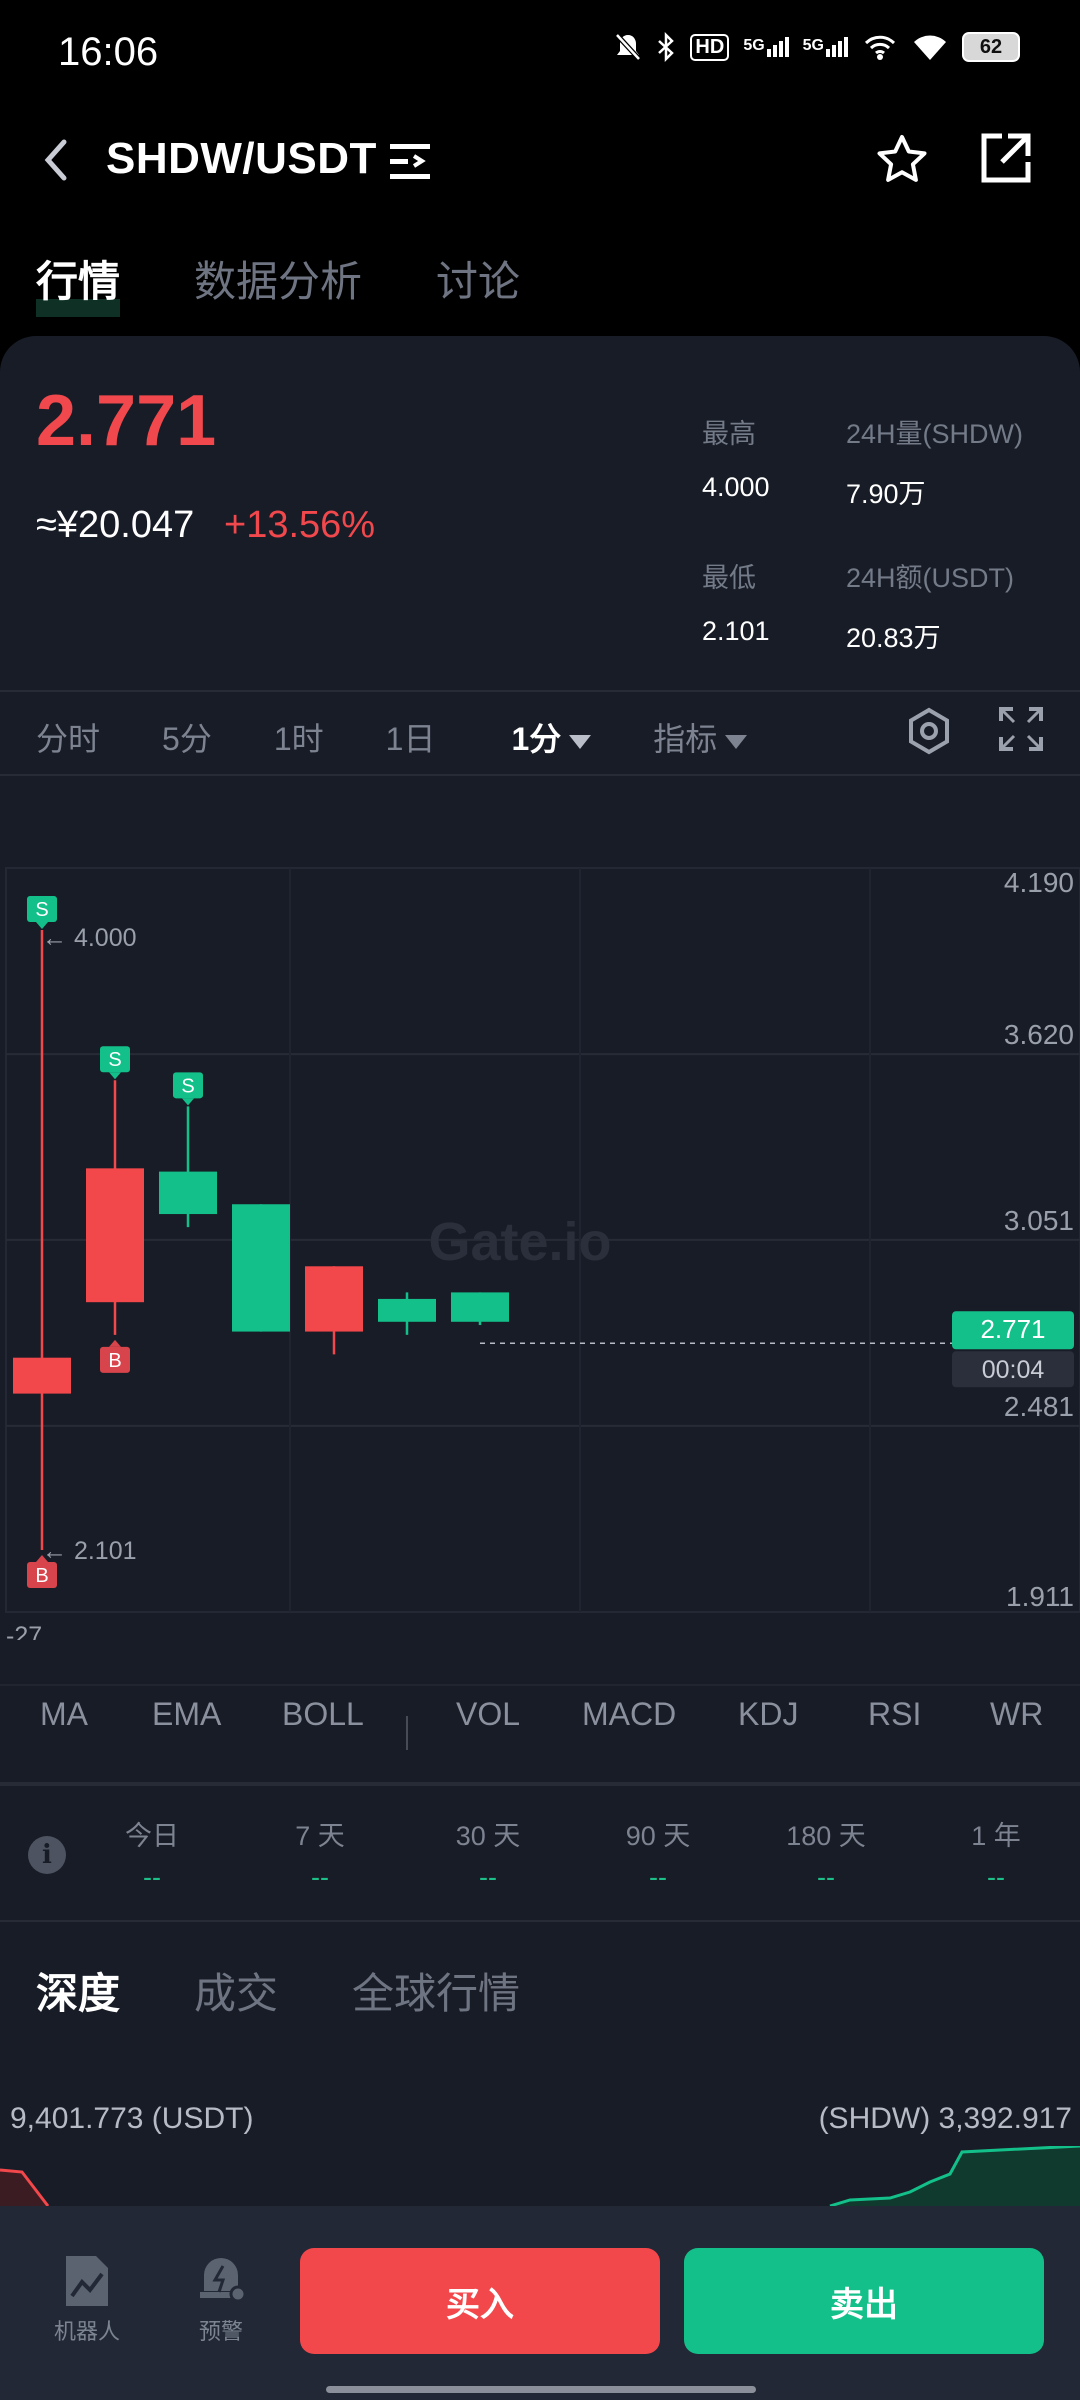 The height and width of the screenshot is (2400, 1080). I want to click on y-tick-label: 4.190, so click(1039, 882).